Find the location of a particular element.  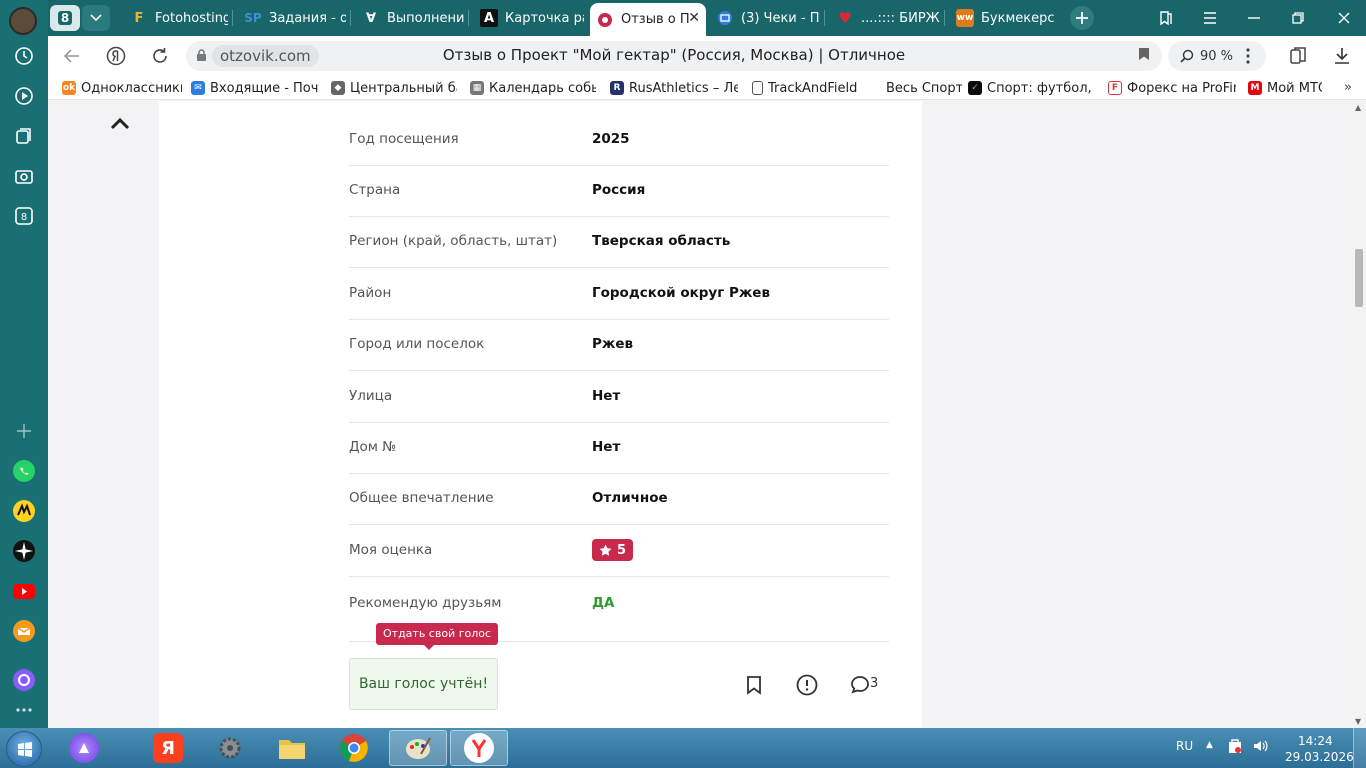

page-scrollbar: ▲ ▼ is located at coordinates (1359, 414).